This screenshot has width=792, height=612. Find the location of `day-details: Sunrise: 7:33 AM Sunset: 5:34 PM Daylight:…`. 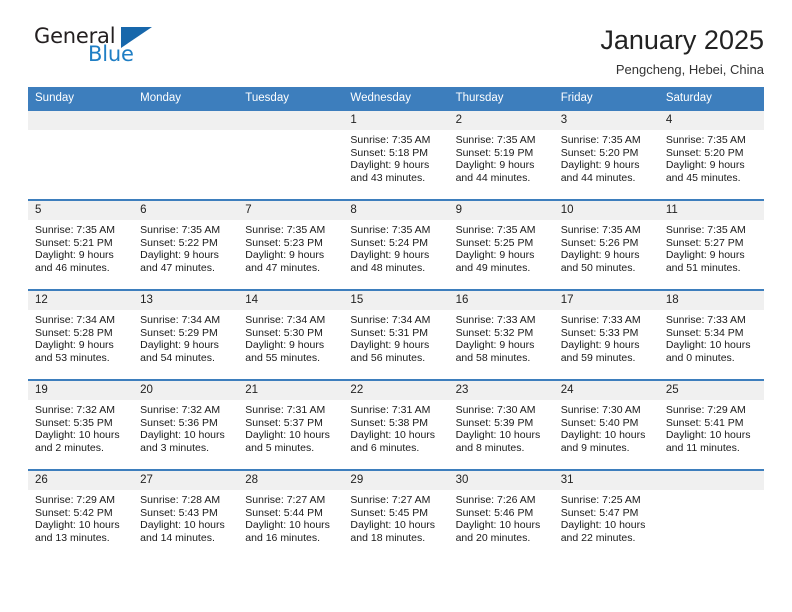

day-details: Sunrise: 7:33 AM Sunset: 5:34 PM Daylight:… is located at coordinates (711, 337).